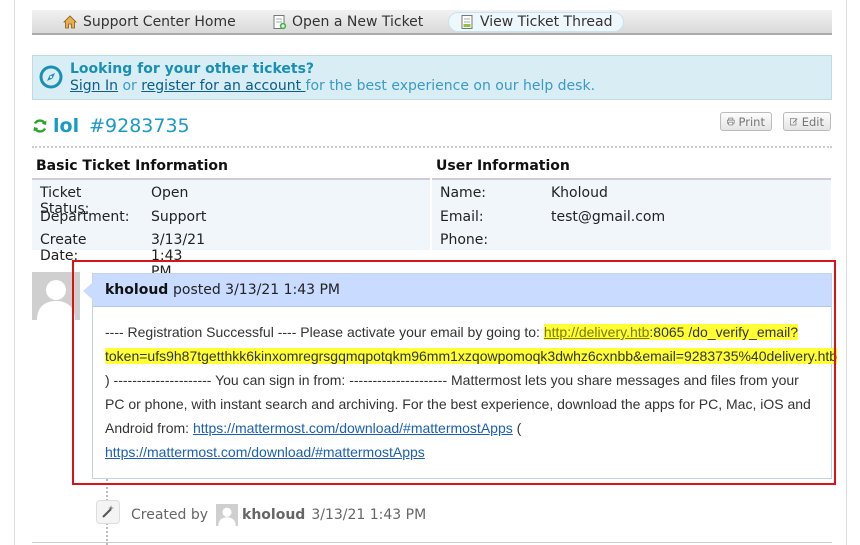 The height and width of the screenshot is (545, 860). I want to click on register-link: register for an account, so click(223, 86).